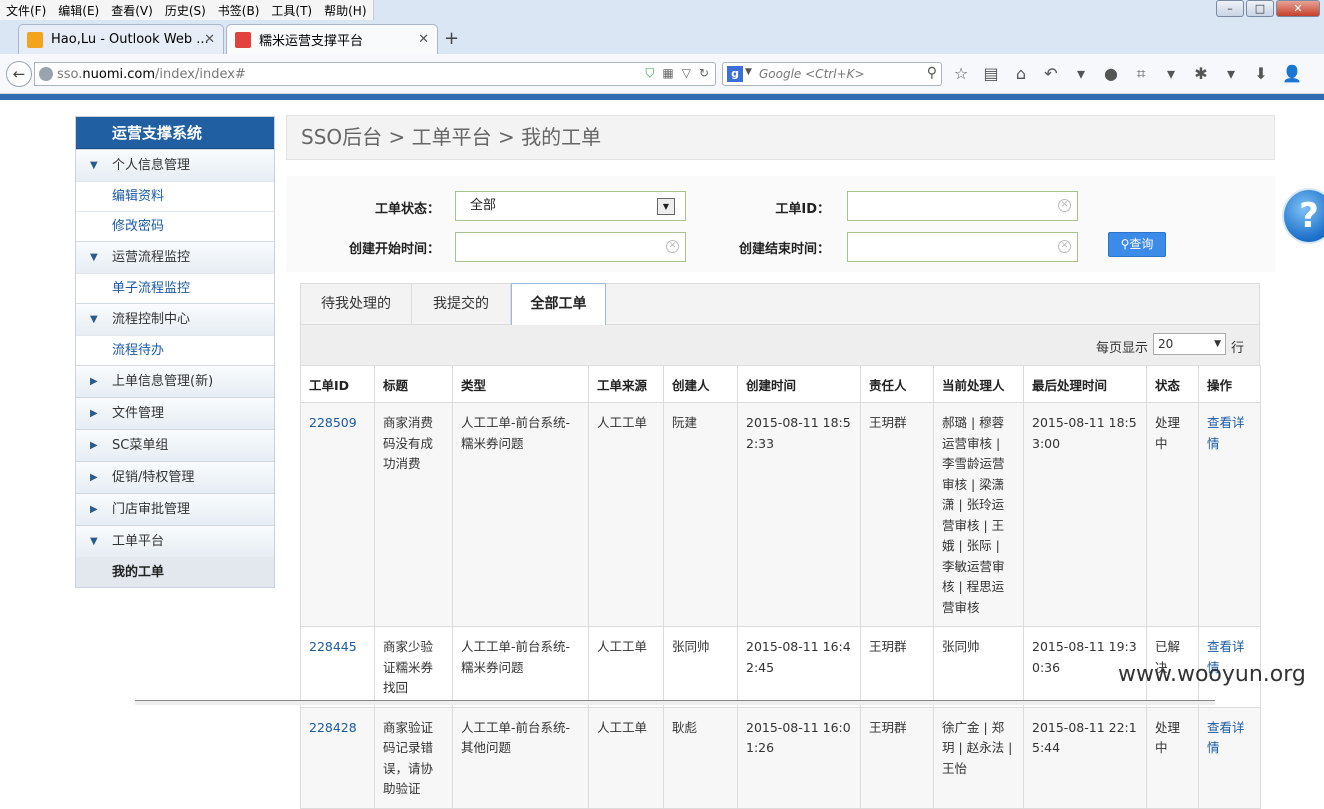 The height and width of the screenshot is (809, 1324). What do you see at coordinates (175, 196) in the screenshot?
I see `sidebar-item: 编辑资料` at bounding box center [175, 196].